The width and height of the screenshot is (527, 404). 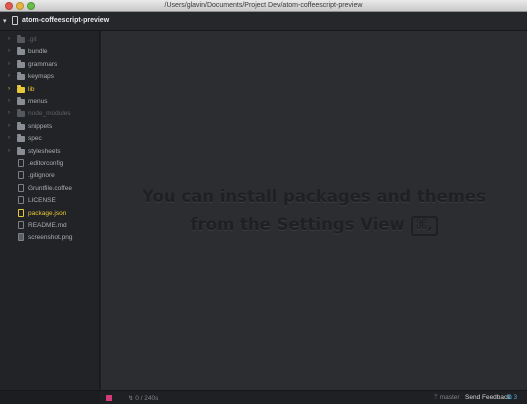 I want to click on cursor-icon: ↯, so click(x=131, y=398).